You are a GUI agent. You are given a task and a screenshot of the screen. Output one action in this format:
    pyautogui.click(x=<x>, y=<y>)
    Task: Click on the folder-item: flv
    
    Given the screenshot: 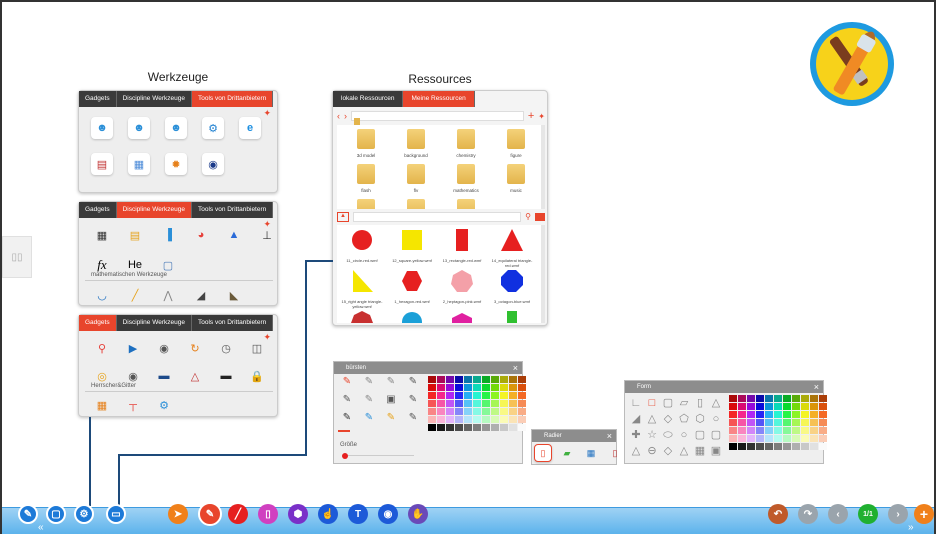 What is the action you would take?
    pyautogui.click(x=416, y=178)
    